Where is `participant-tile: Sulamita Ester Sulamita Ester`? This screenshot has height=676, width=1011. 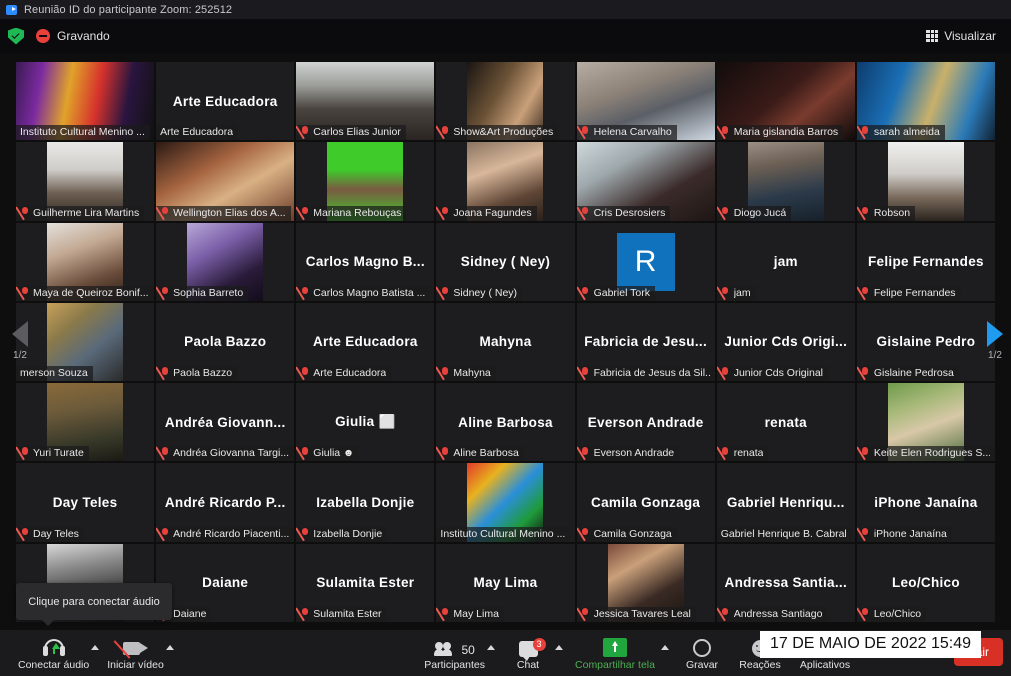 participant-tile: Sulamita Ester Sulamita Ester is located at coordinates (365, 582).